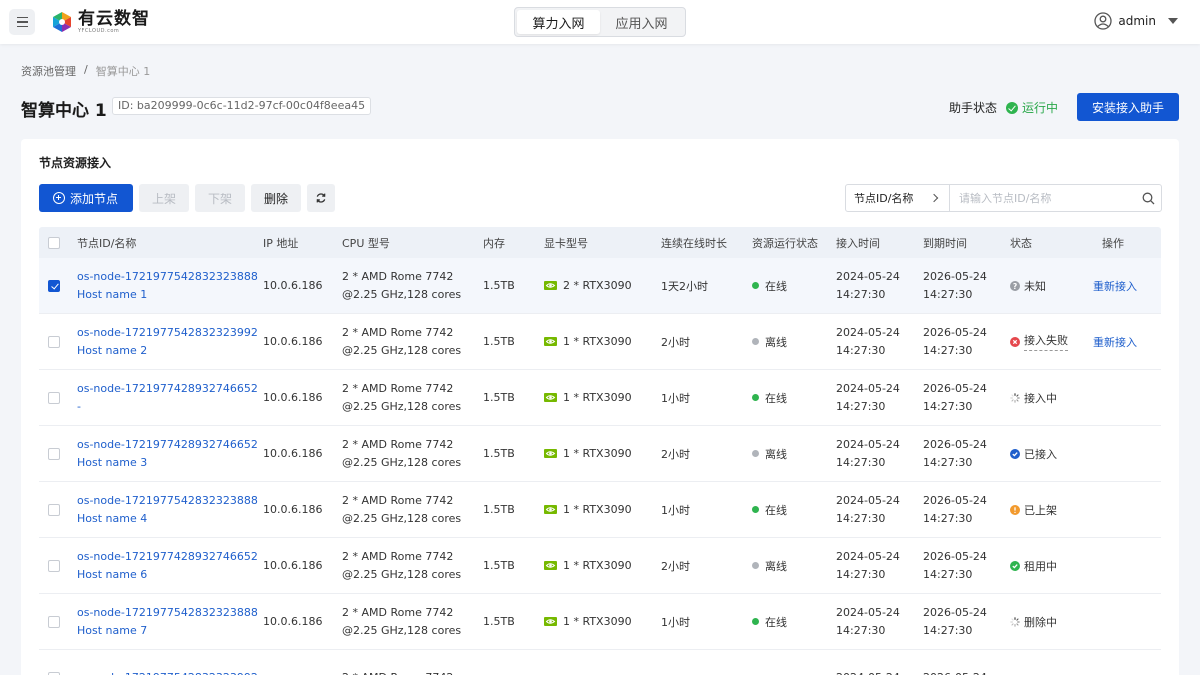  I want to click on brand-name: 有云数智, so click(114, 18).